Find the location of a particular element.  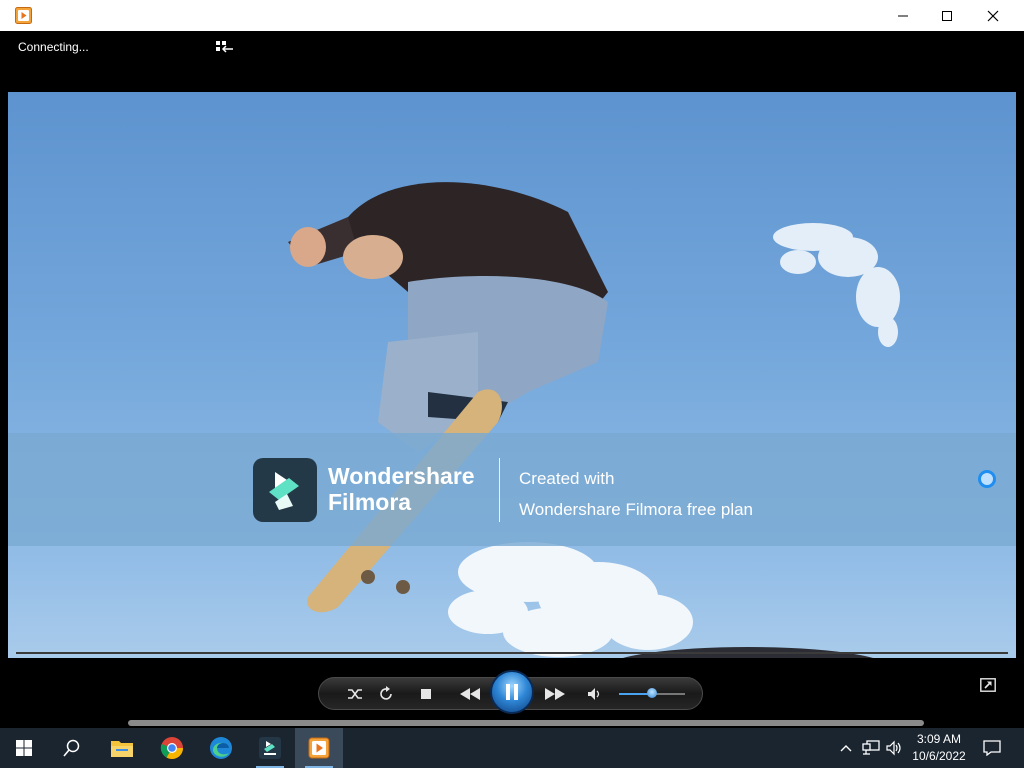

maximize-icon is located at coordinates (947, 15).